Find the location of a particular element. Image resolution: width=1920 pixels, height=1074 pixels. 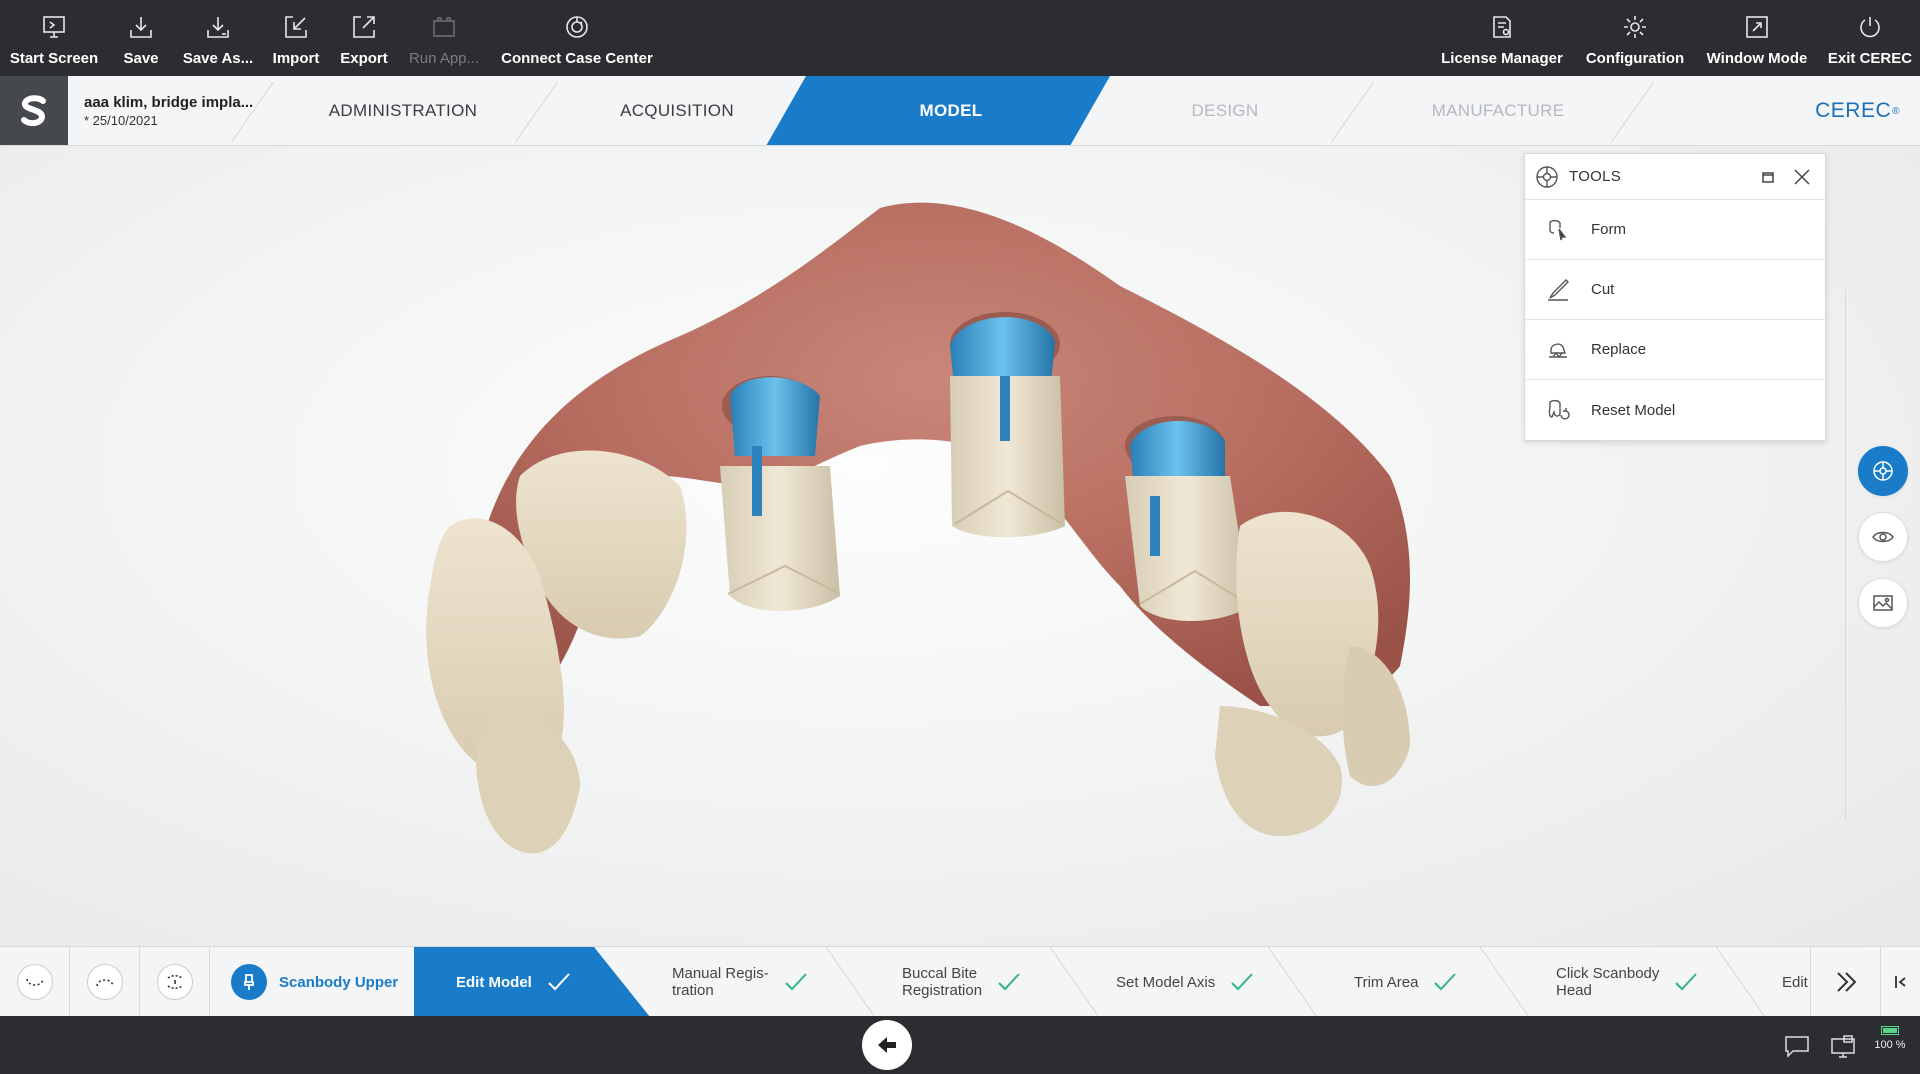

upper-jaw-icon is located at coordinates (34, 982).